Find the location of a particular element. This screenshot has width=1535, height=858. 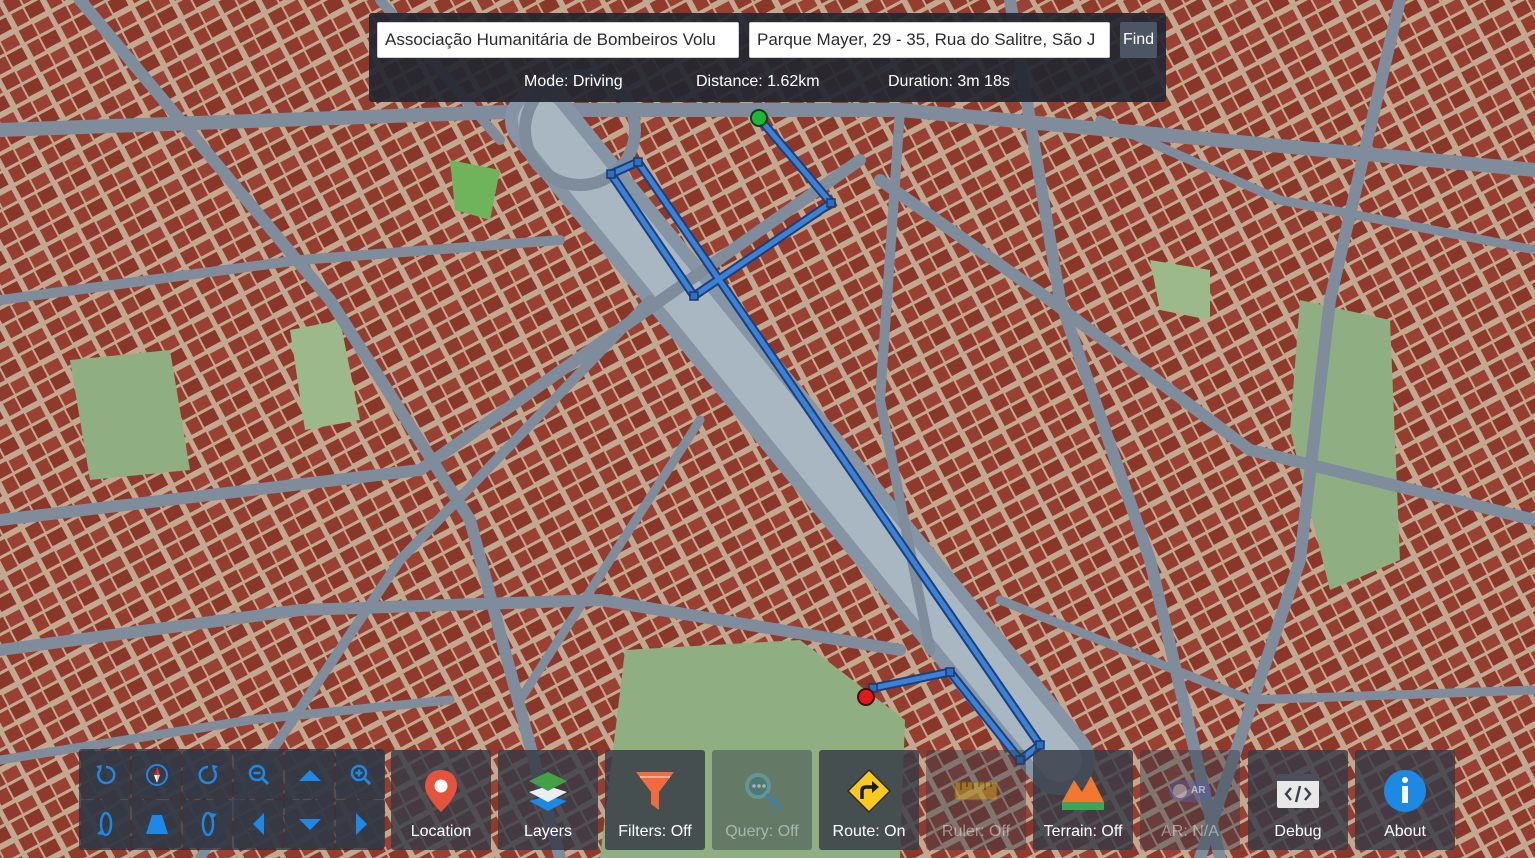

tilt-left-icon is located at coordinates (105, 824).